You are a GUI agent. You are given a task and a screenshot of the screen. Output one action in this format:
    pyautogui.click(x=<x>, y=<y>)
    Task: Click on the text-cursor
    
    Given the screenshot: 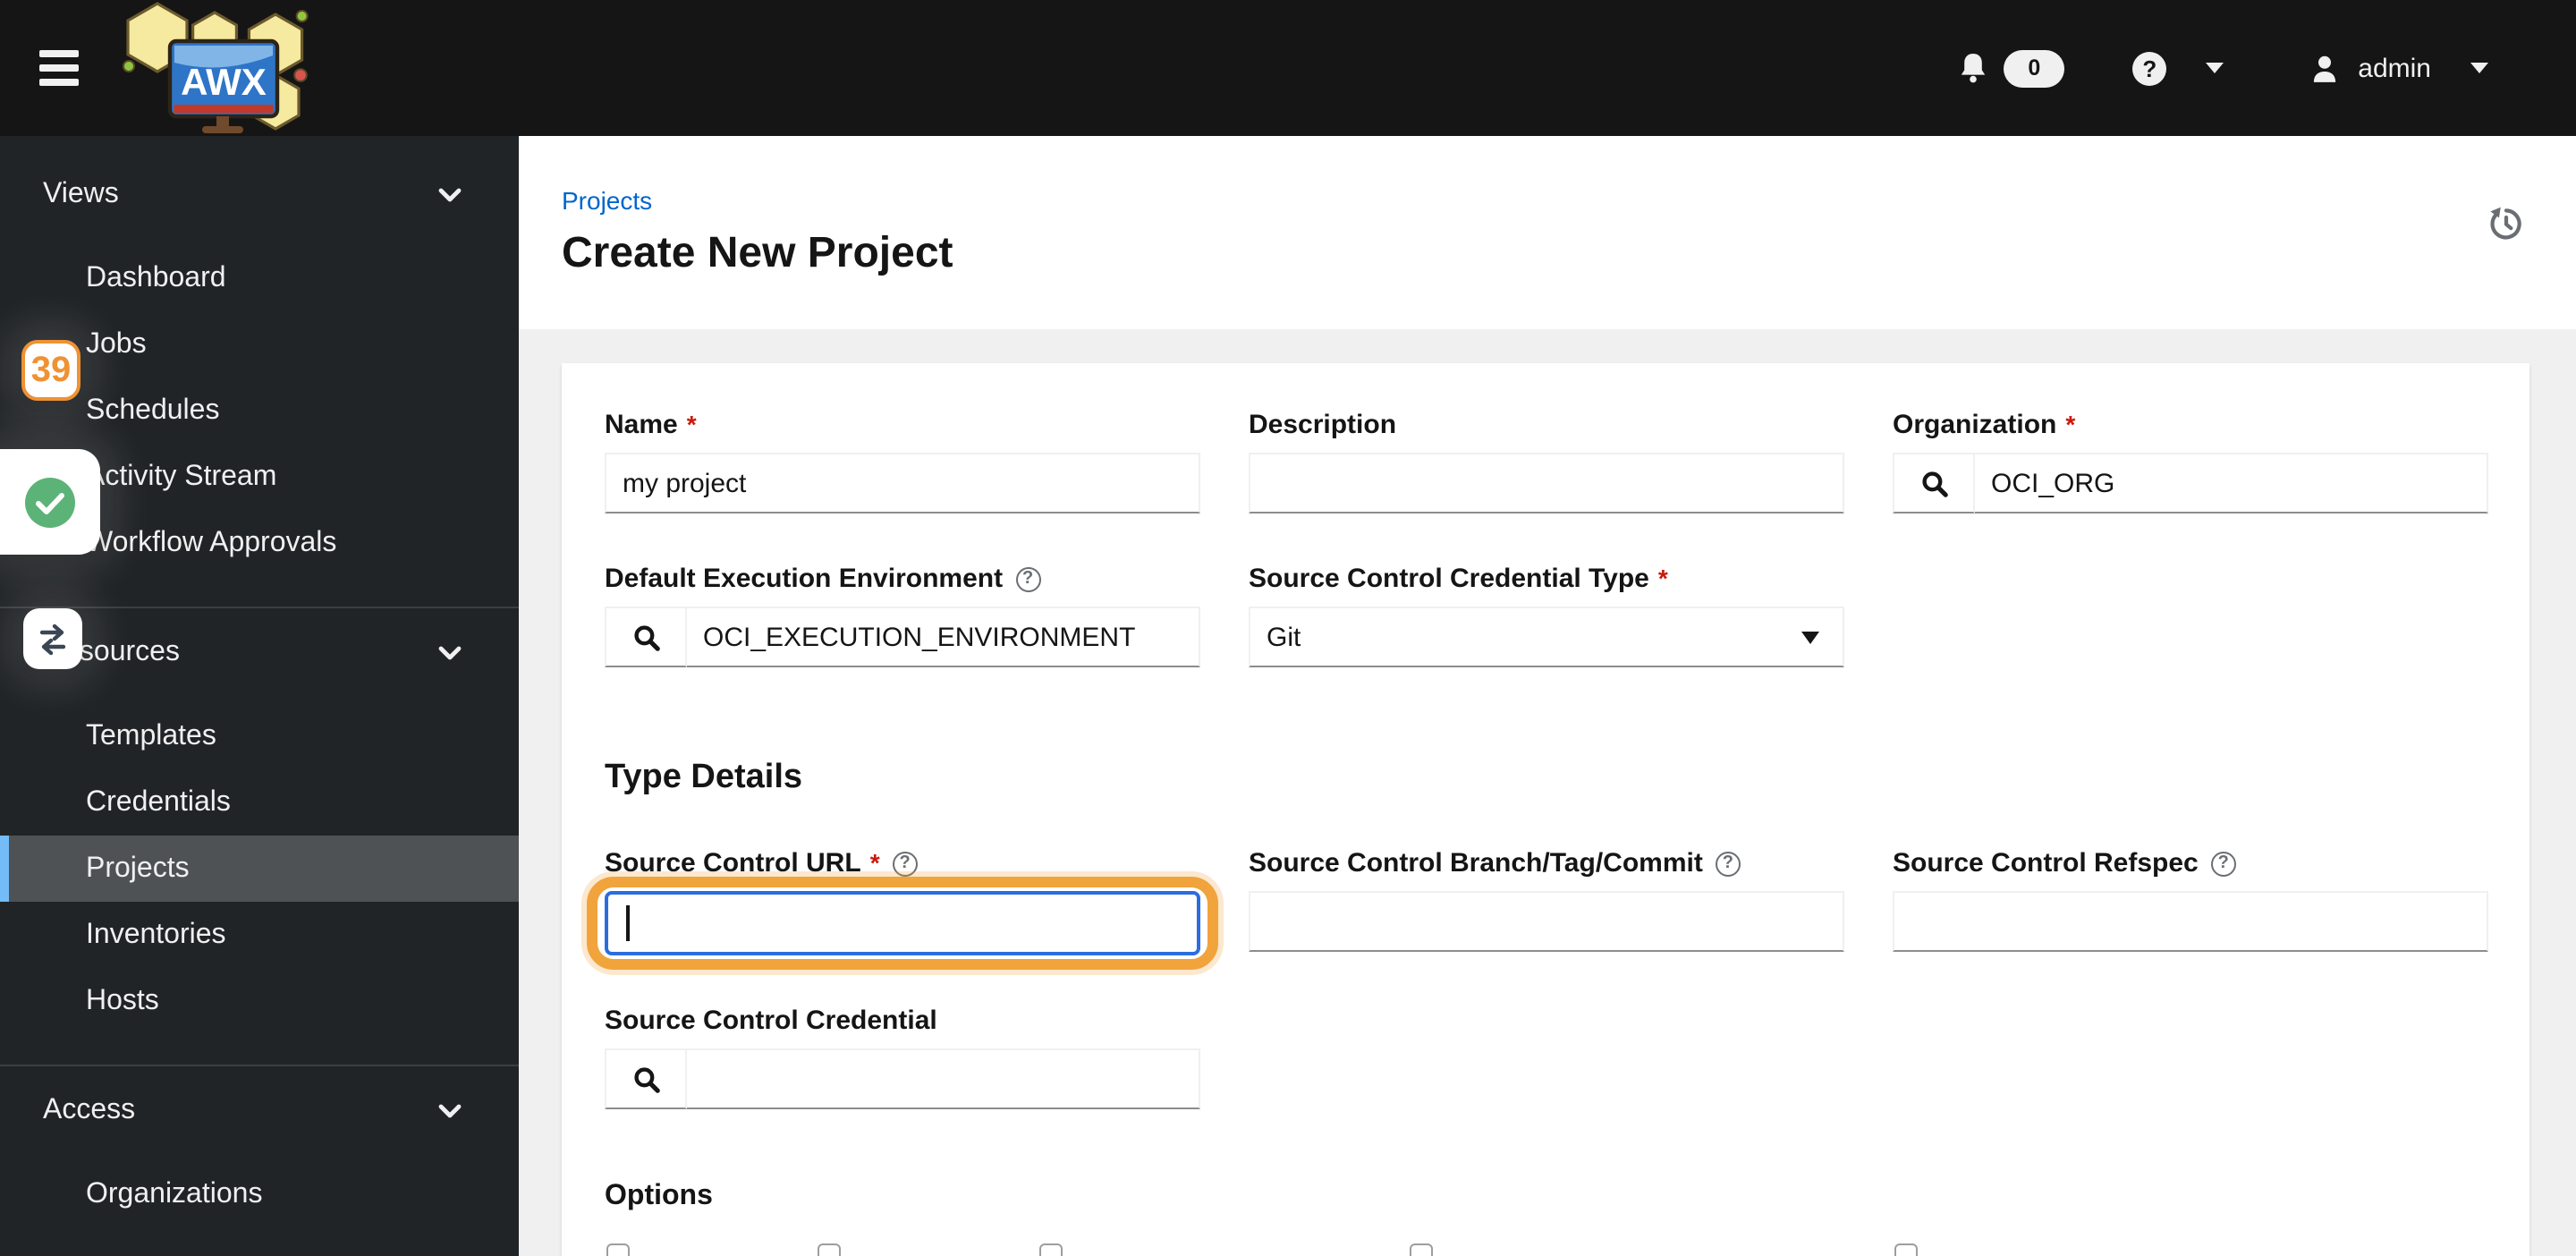 What is the action you would take?
    pyautogui.click(x=627, y=923)
    